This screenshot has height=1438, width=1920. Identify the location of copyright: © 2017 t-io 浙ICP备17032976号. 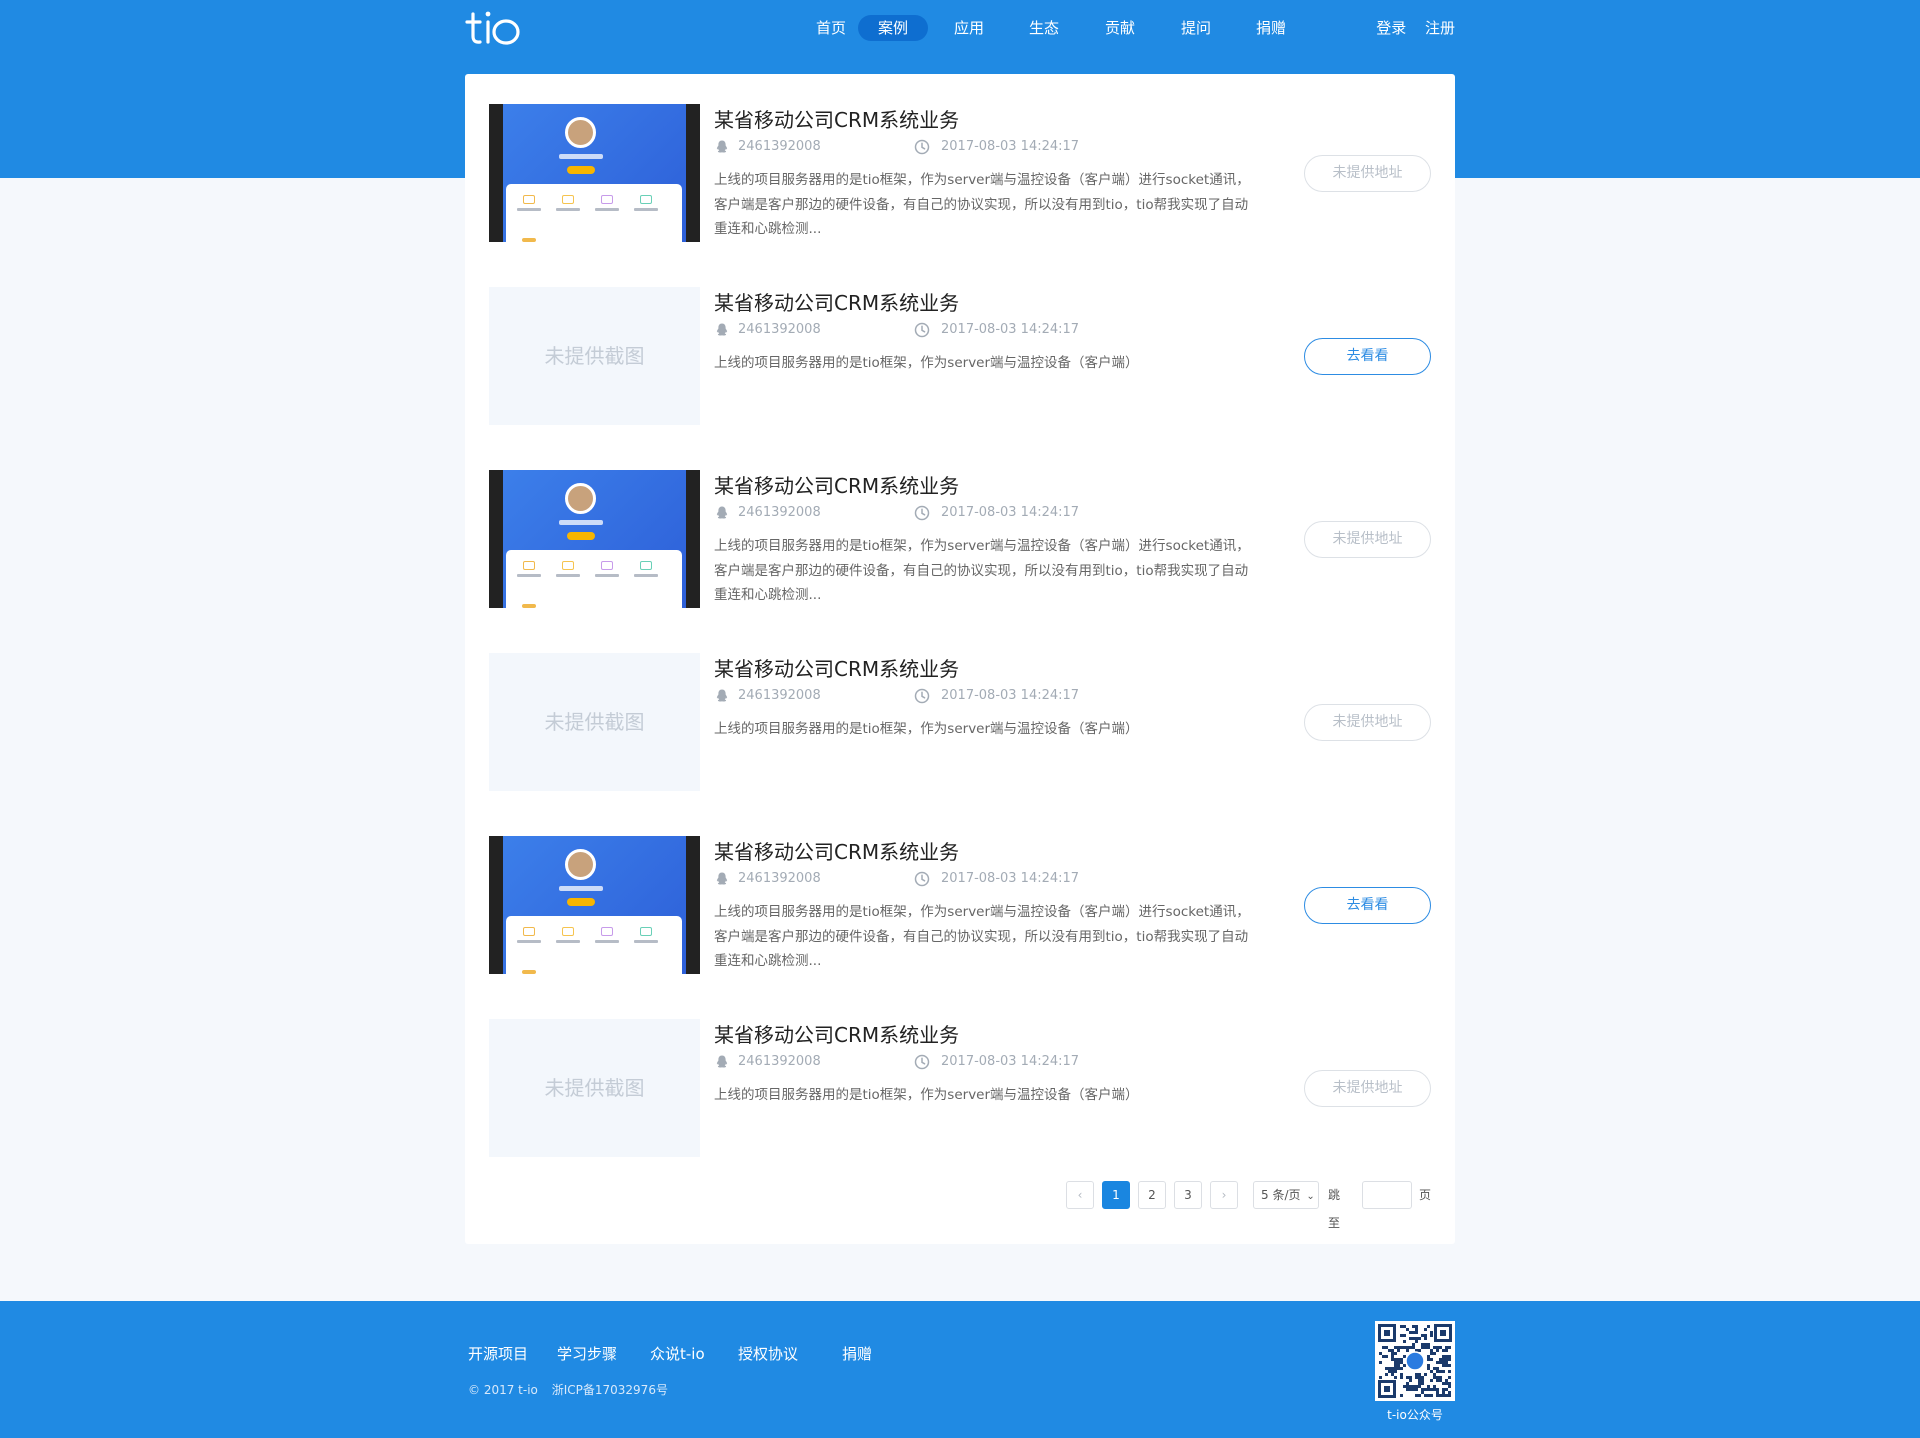
(573, 1389).